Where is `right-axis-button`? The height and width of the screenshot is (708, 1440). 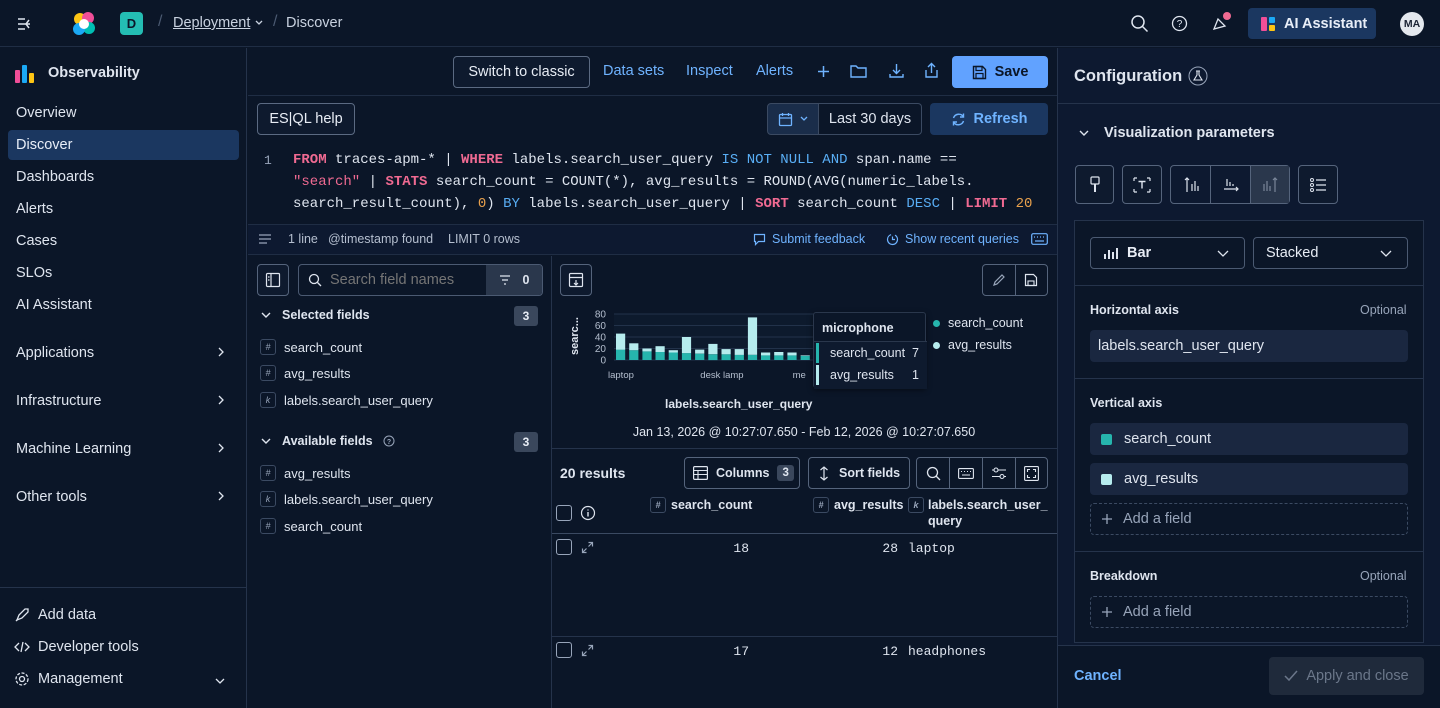
right-axis-button is located at coordinates (1270, 184).